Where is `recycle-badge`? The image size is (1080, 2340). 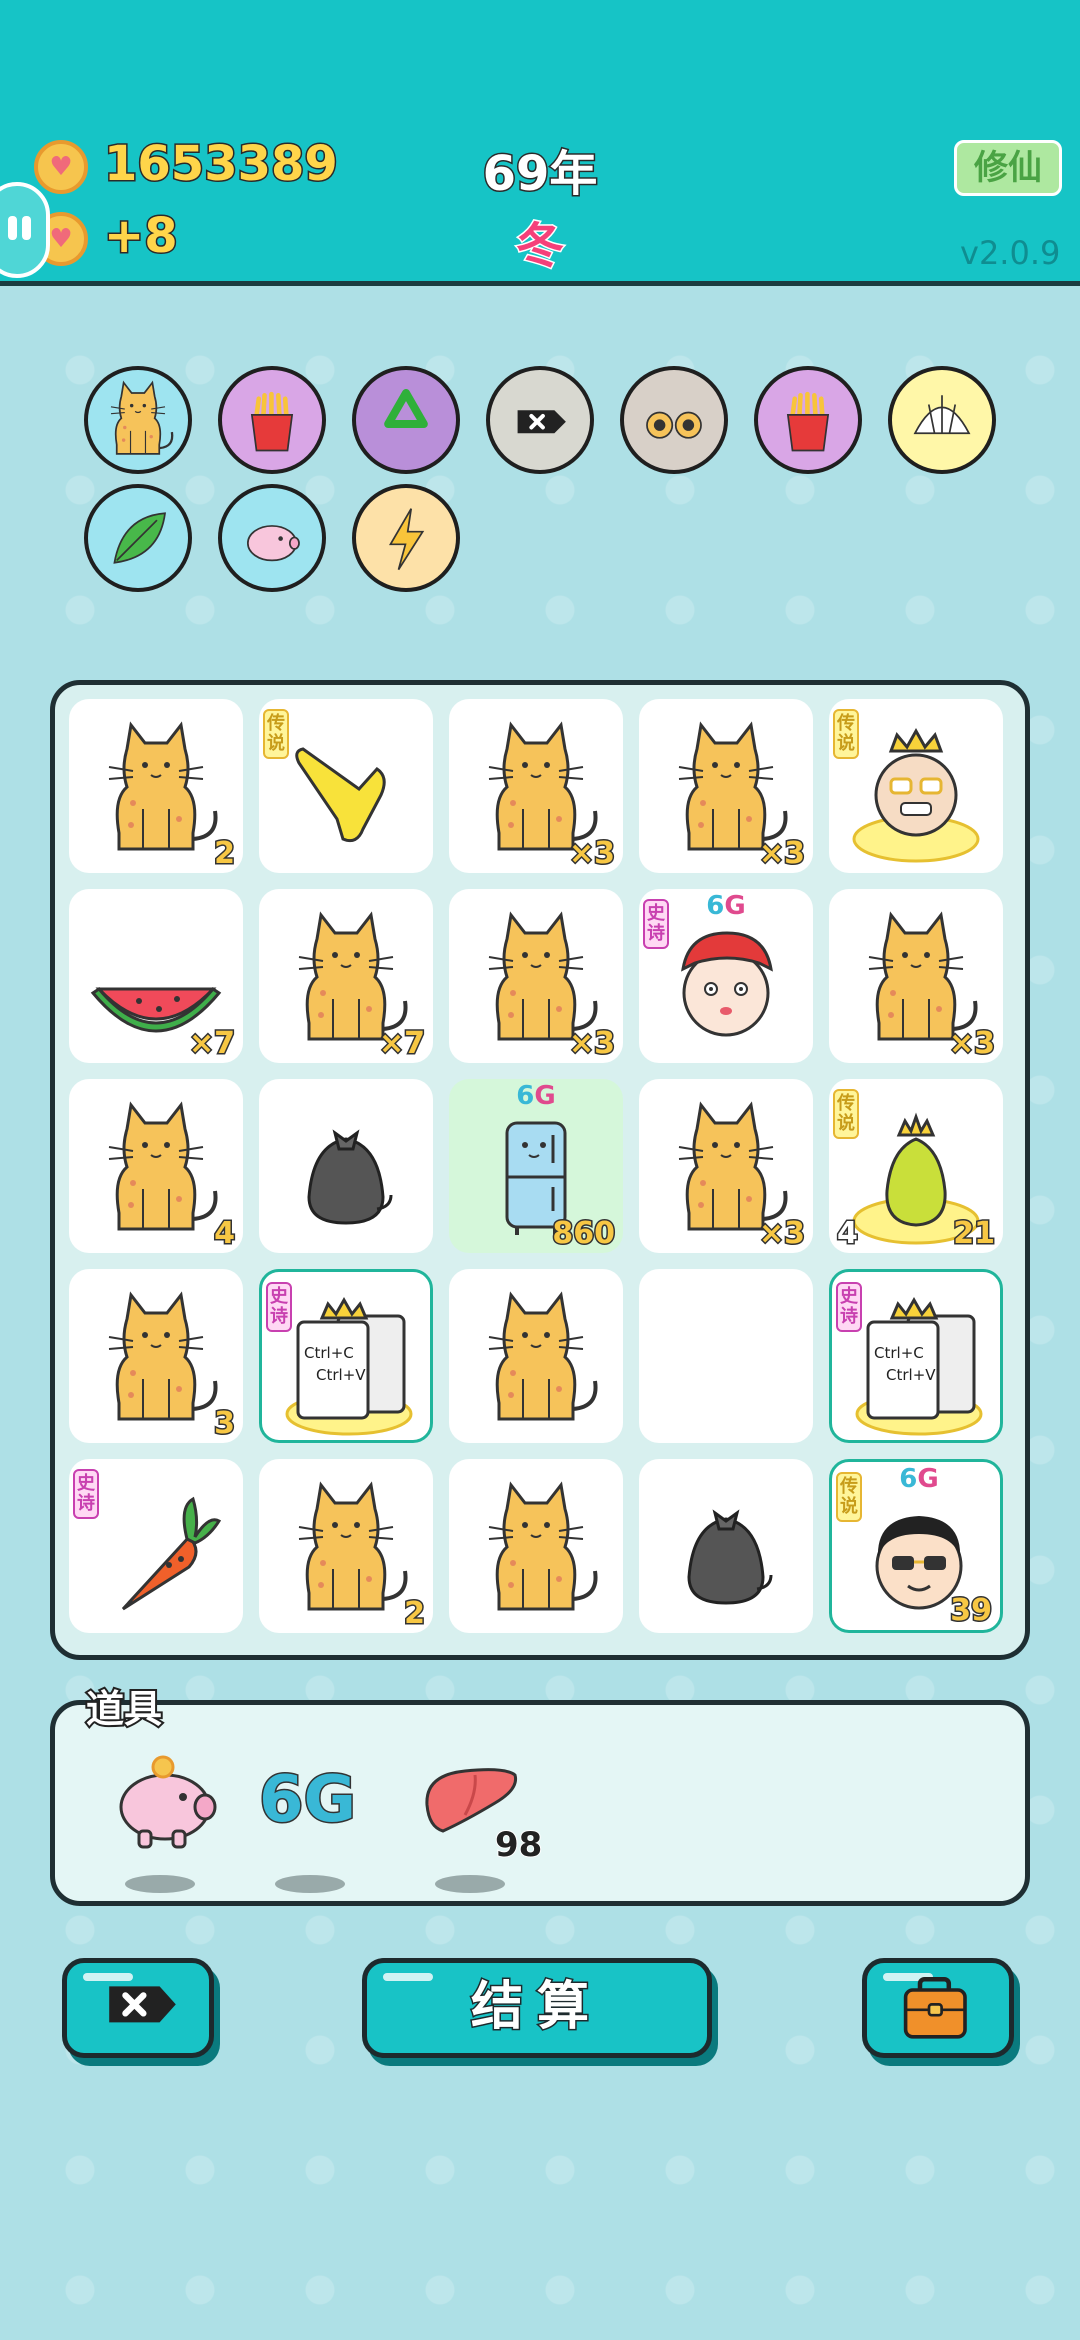 recycle-badge is located at coordinates (406, 420).